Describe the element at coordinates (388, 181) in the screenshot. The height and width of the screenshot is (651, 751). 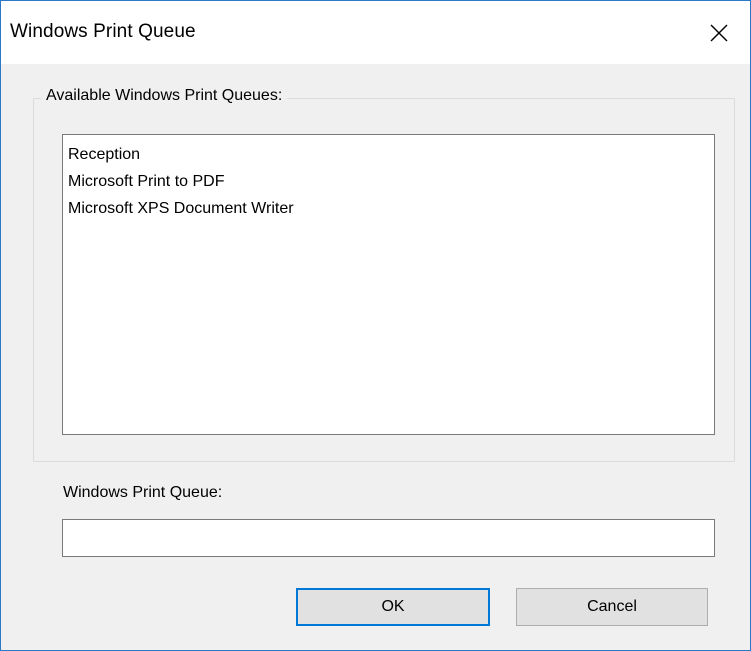
I see `list-item: Microsoft Print to PDF` at that location.